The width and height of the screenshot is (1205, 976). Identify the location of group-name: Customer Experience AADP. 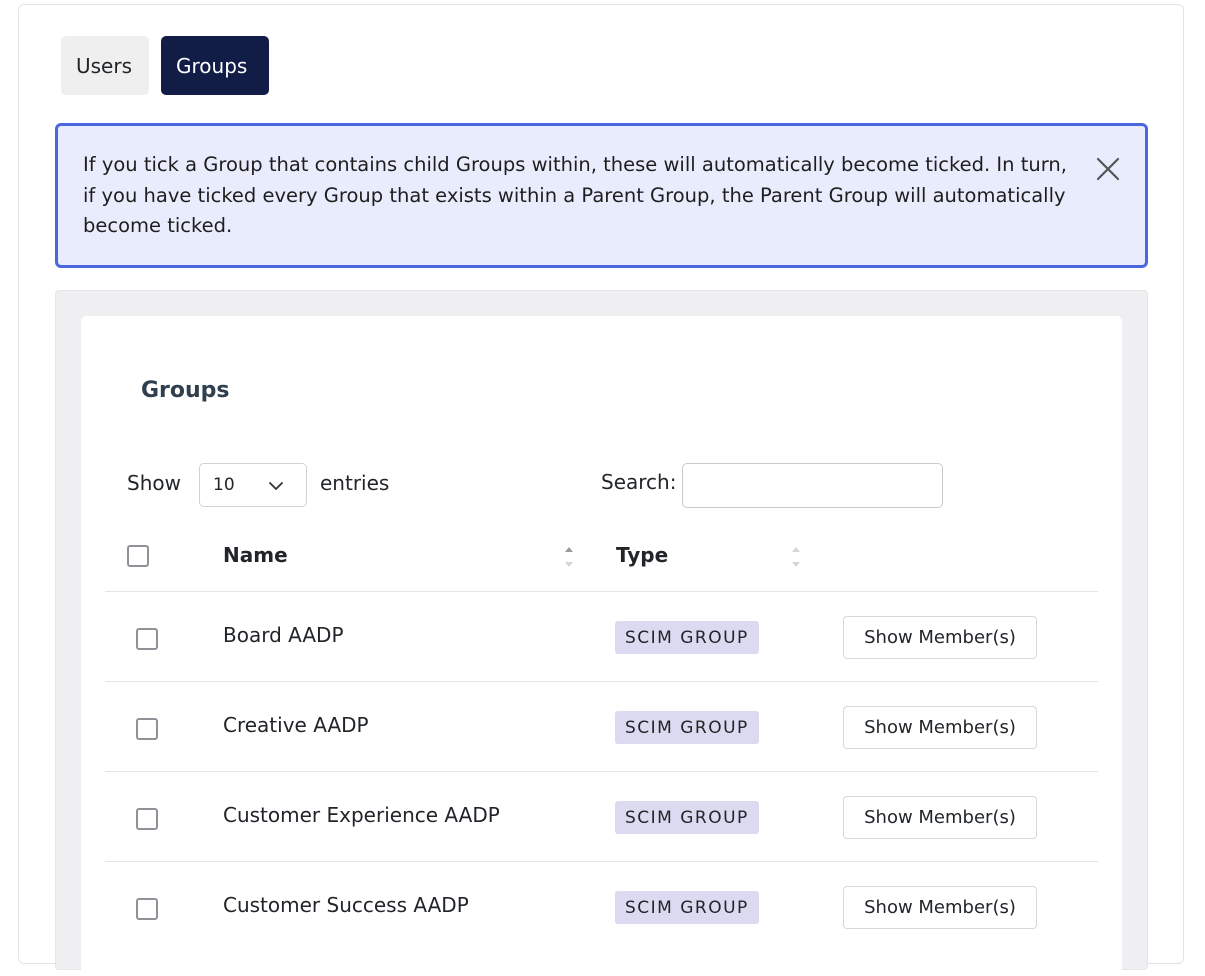
(361, 815).